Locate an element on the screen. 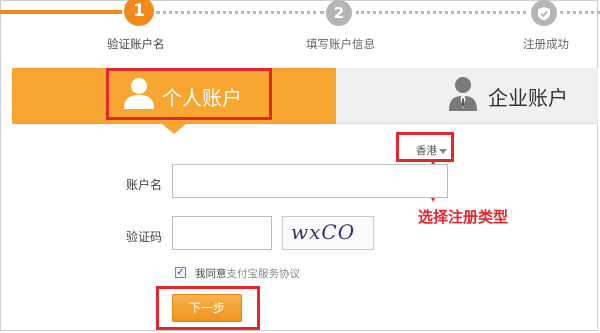 The height and width of the screenshot is (333, 600). step-1-circle: 1 is located at coordinates (139, 13).